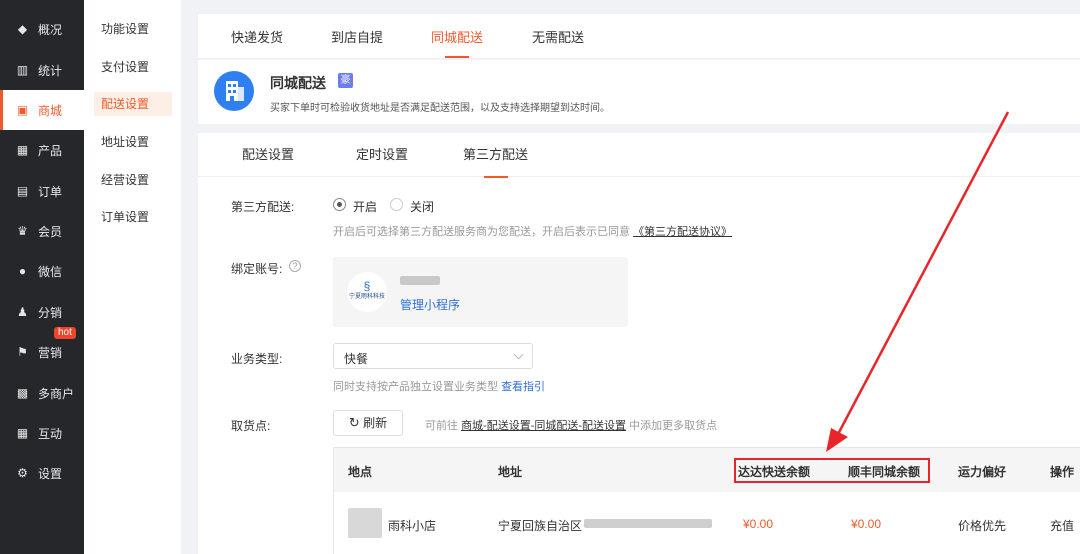 This screenshot has width=1080, height=554. I want to click on annotation-arrow, so click(918, 281).